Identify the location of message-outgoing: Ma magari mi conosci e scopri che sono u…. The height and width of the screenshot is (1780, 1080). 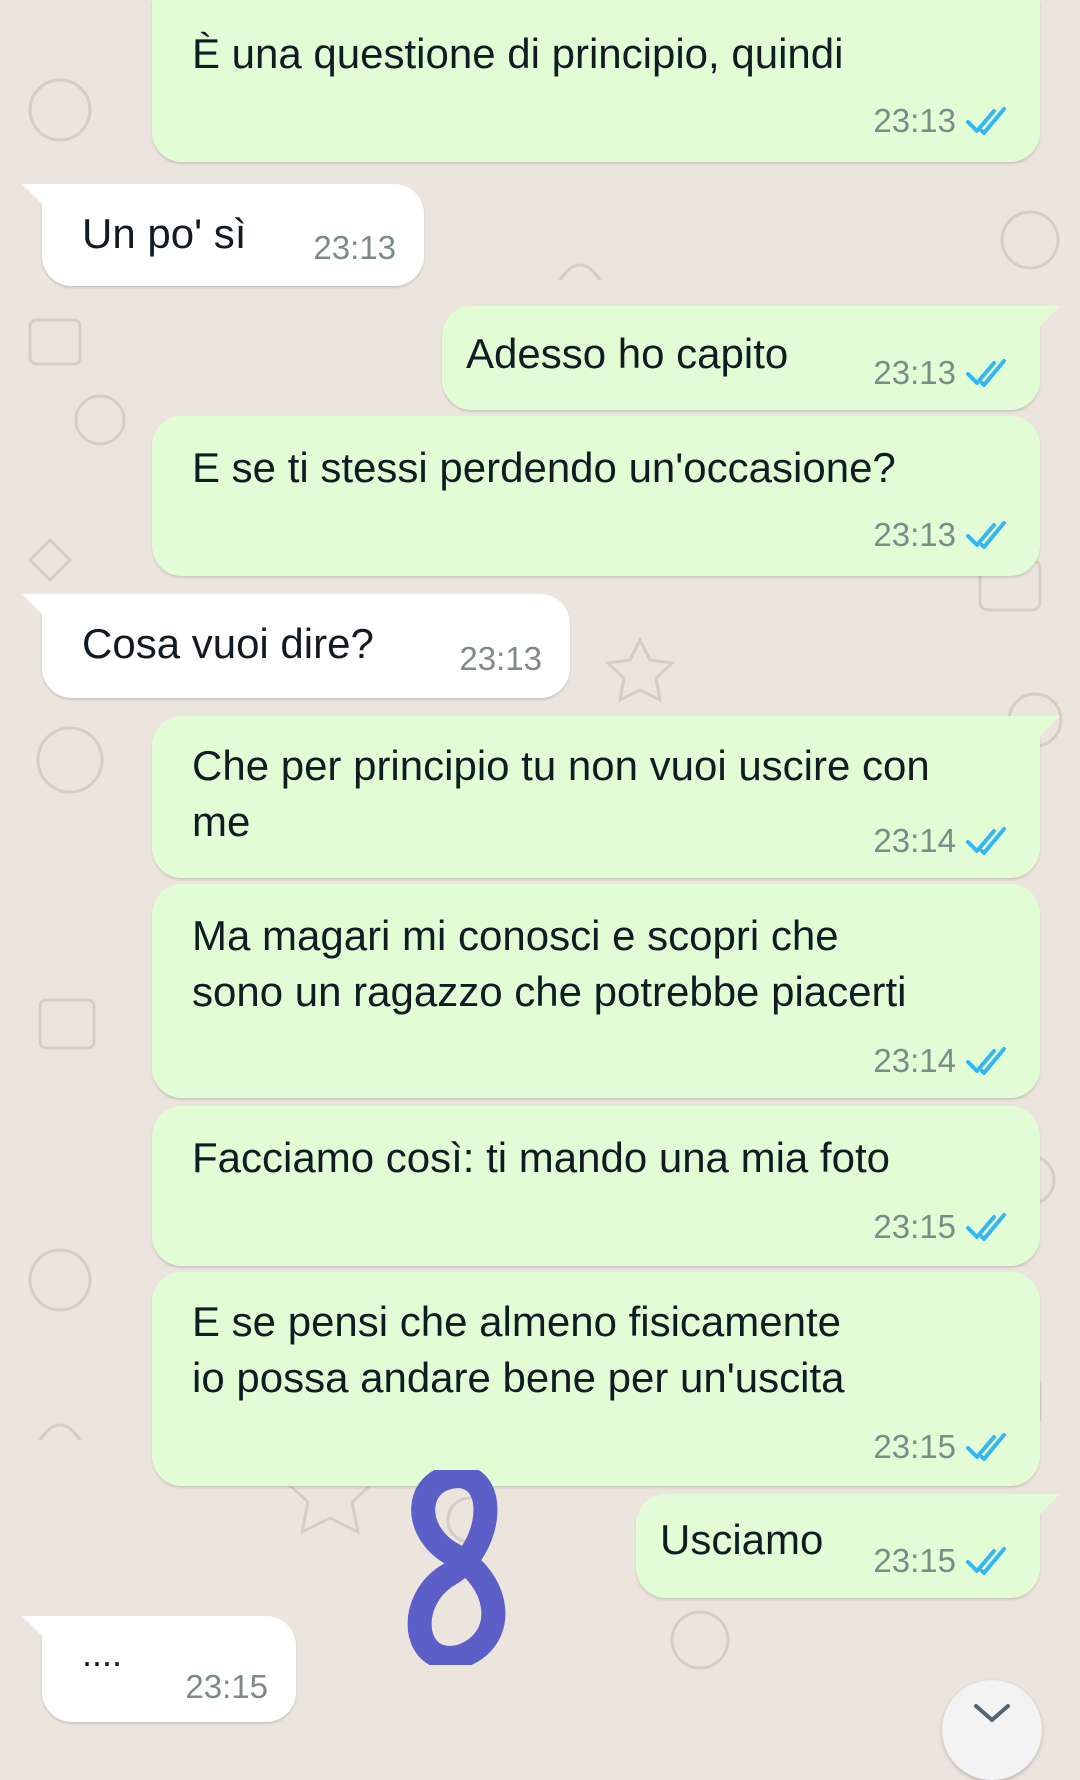
(596, 991).